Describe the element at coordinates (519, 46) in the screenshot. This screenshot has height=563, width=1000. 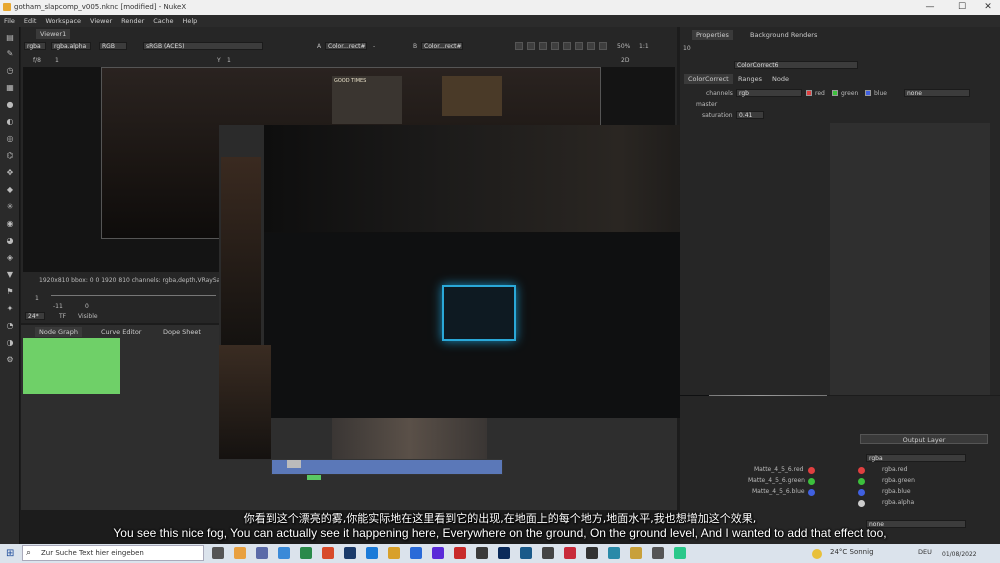
I see `roi-icon` at that location.